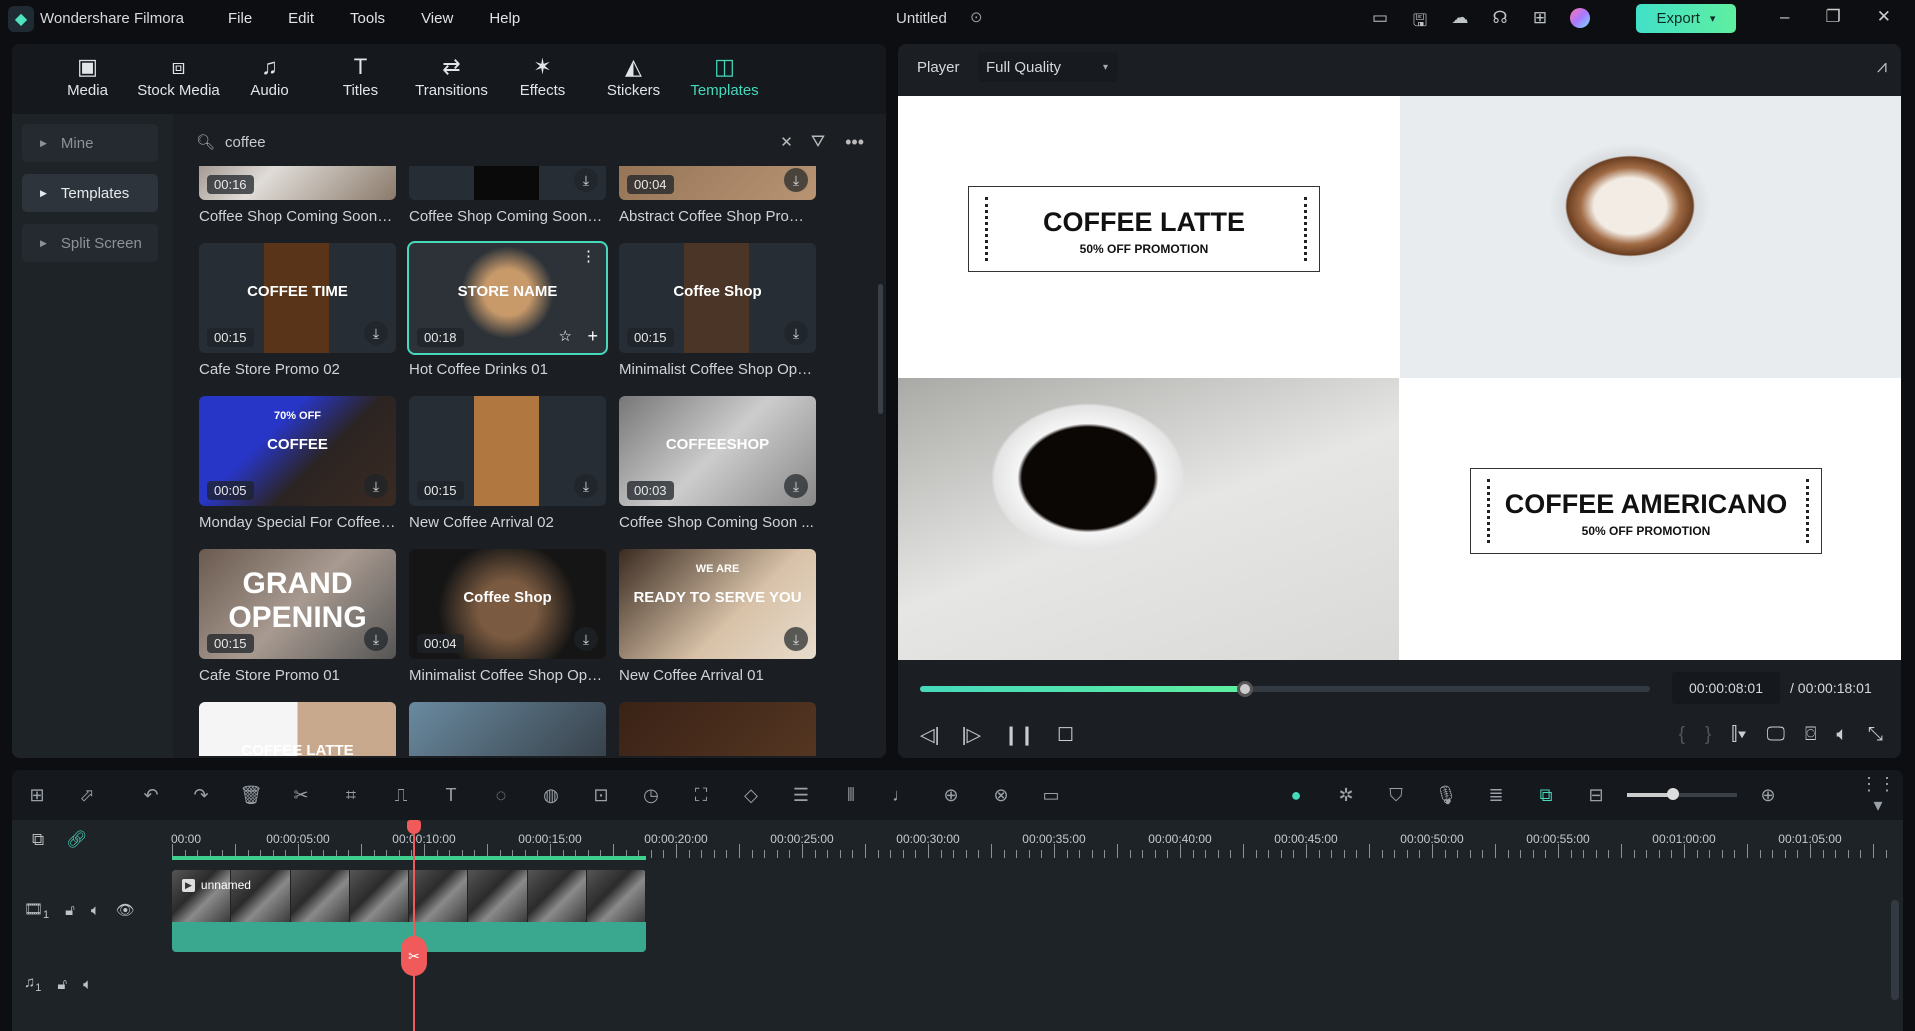 The width and height of the screenshot is (1915, 1031). Describe the element at coordinates (1346, 795) in the screenshot. I see `timeline-tool-icon: ✲` at that location.